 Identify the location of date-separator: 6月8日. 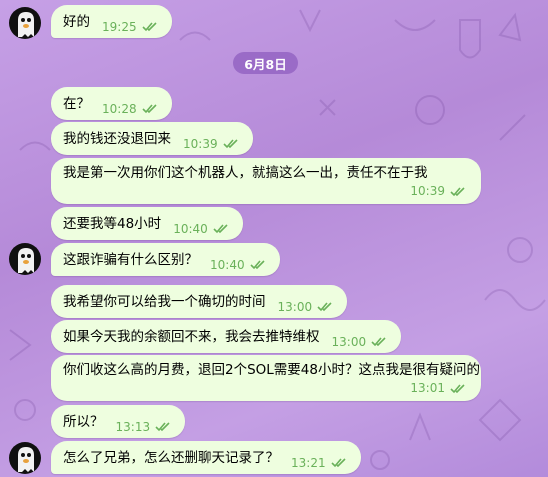
(265, 63).